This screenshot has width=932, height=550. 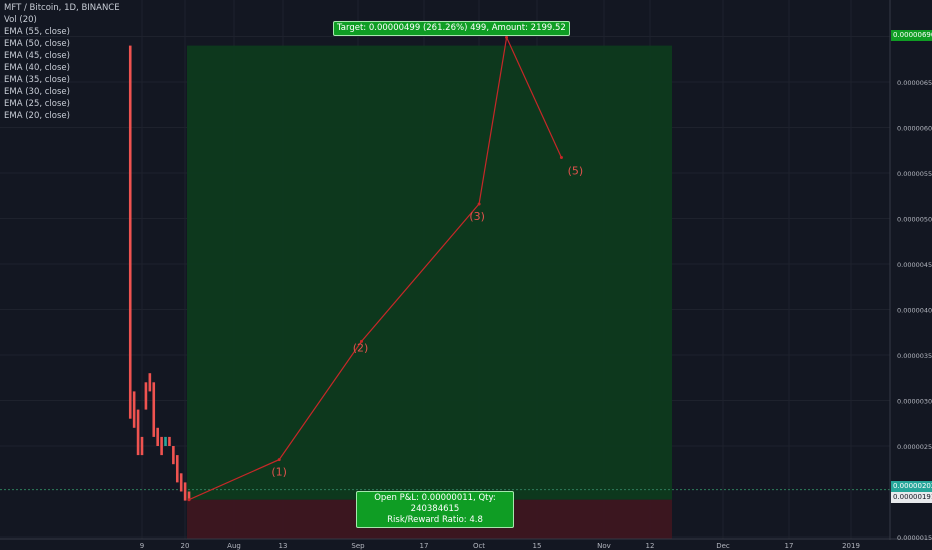 What do you see at coordinates (914, 538) in the screenshot?
I see `y-tick-label: 0.00000150` at bounding box center [914, 538].